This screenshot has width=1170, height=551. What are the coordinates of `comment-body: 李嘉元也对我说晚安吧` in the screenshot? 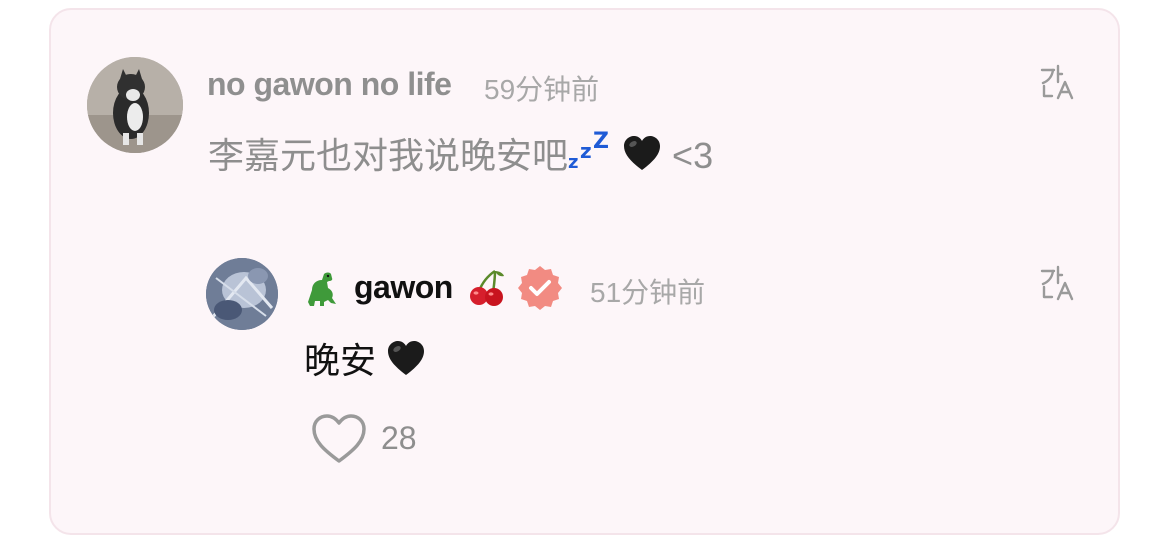 It's located at (388, 155).